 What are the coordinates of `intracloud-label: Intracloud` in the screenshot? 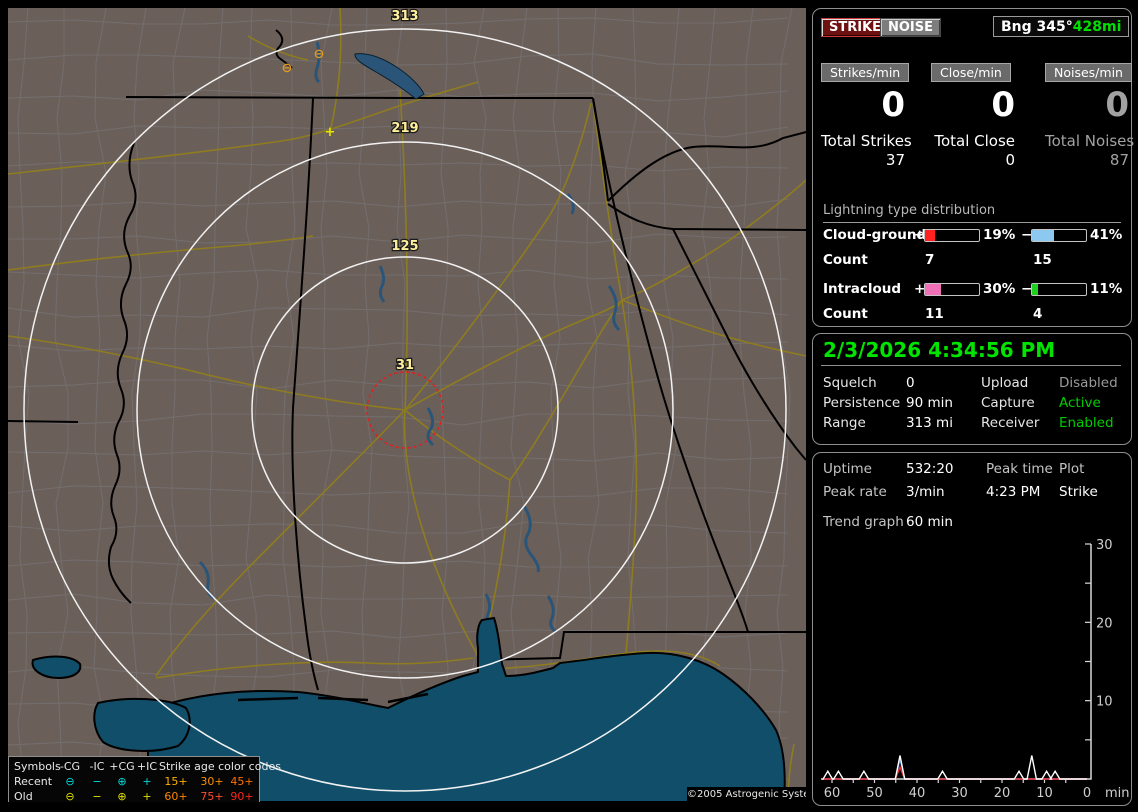 It's located at (862, 289).